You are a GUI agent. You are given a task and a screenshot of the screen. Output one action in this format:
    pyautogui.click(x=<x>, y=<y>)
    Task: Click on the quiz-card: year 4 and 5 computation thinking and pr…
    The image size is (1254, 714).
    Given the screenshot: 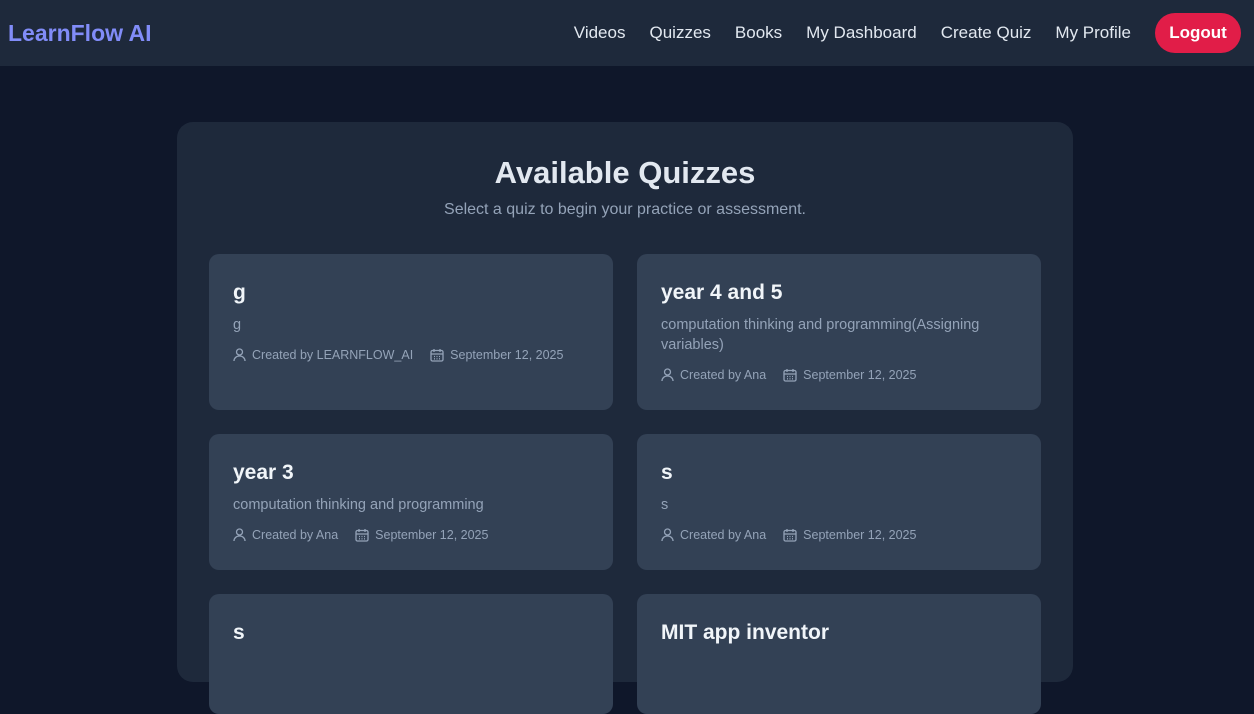 What is the action you would take?
    pyautogui.click(x=839, y=332)
    